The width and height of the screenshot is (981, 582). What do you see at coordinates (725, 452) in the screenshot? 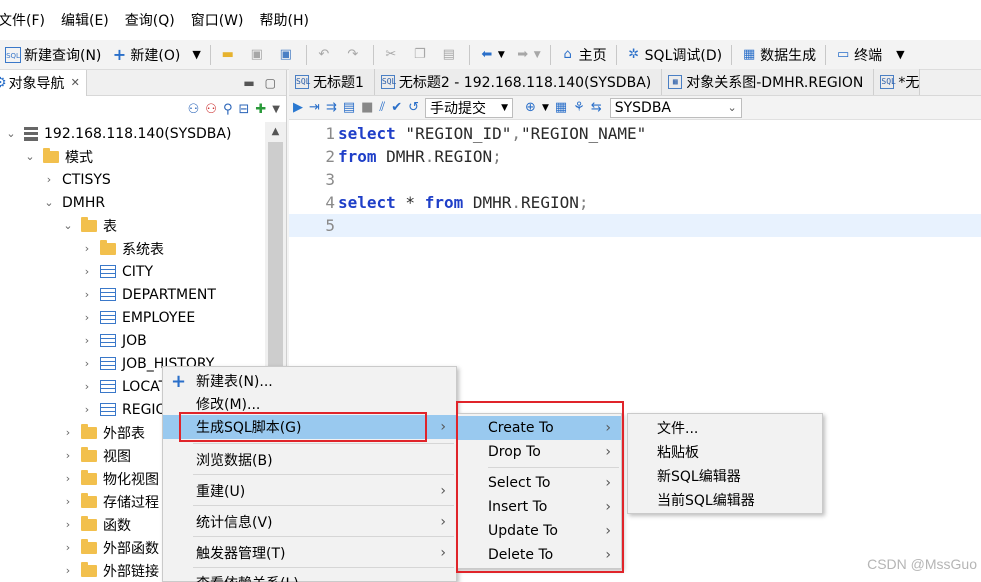
I see `create-to-submenu-item: 粘贴板` at bounding box center [725, 452].